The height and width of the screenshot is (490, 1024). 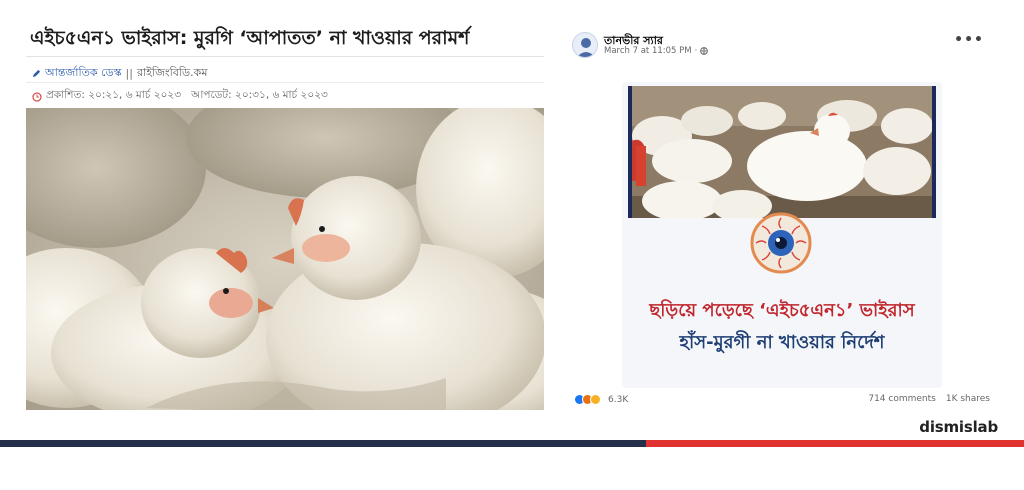 I want to click on reactions: 6.3K, so click(x=601, y=399).